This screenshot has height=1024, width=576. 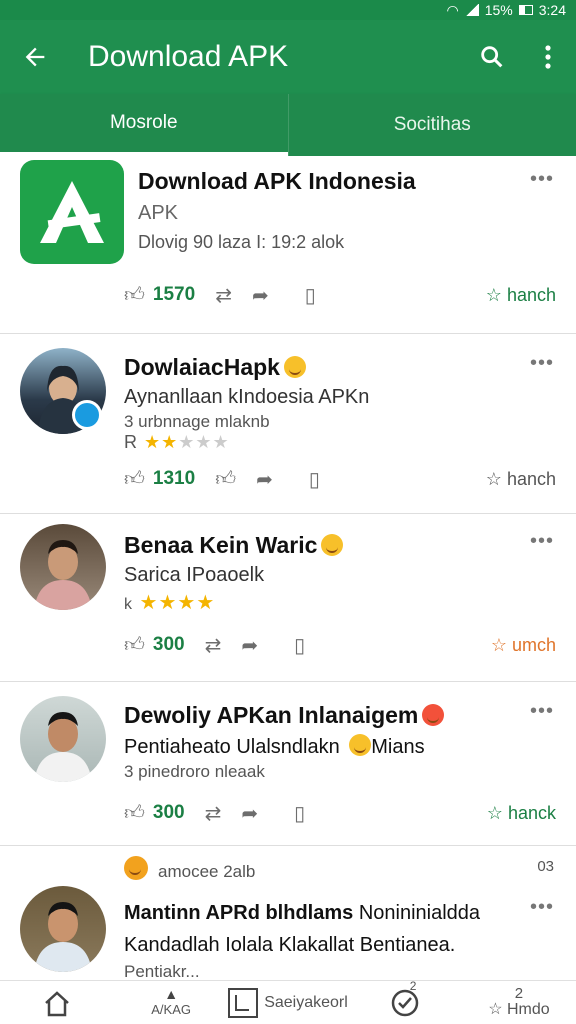 I want to click on nav-home, so click(x=57, y=1003).